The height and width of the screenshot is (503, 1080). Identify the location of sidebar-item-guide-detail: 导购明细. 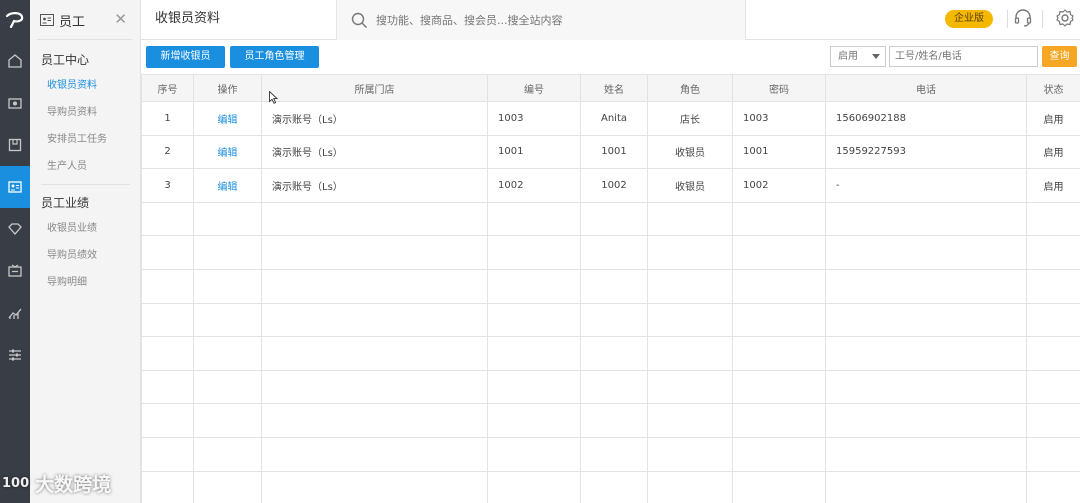
(85, 282).